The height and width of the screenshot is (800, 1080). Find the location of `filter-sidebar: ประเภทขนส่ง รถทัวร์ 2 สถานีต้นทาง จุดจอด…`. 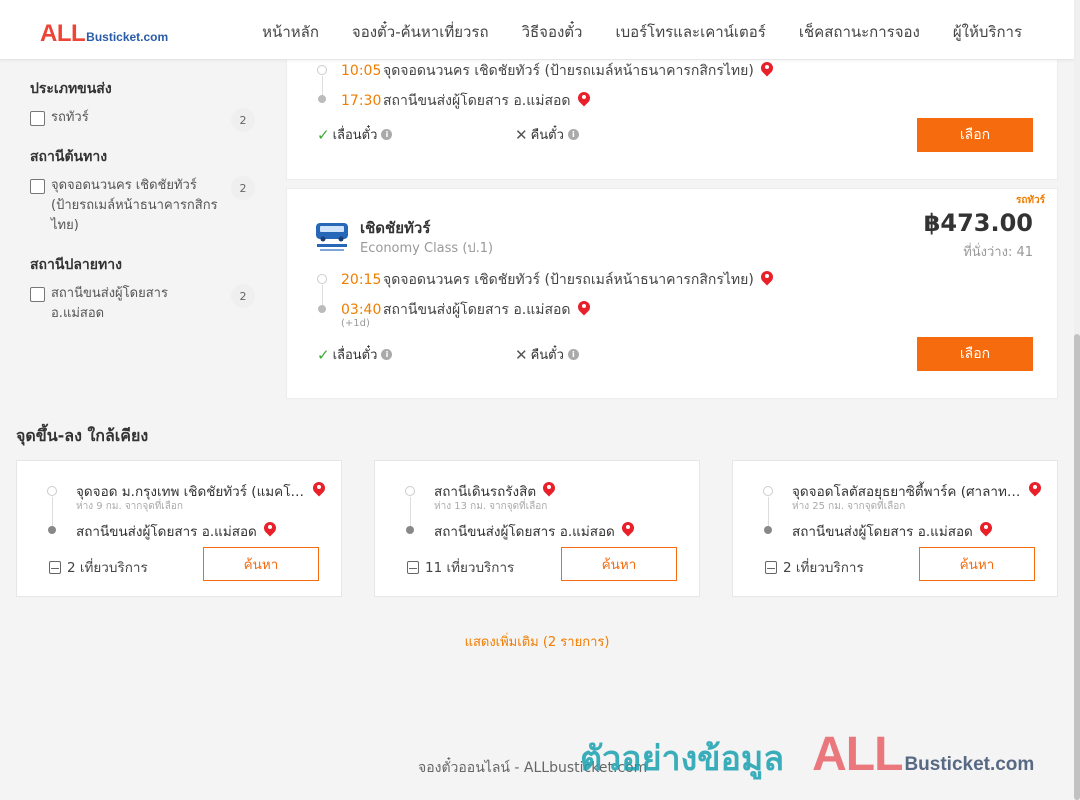

filter-sidebar: ประเภทขนส่ง รถทัวร์ 2 สถานีต้นทาง จุดจอด… is located at coordinates (142, 210).